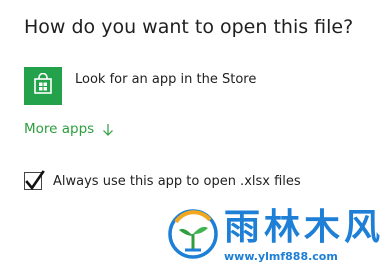  I want to click on watermark: 雨林木风 www.ylmf888.com, so click(277, 239).